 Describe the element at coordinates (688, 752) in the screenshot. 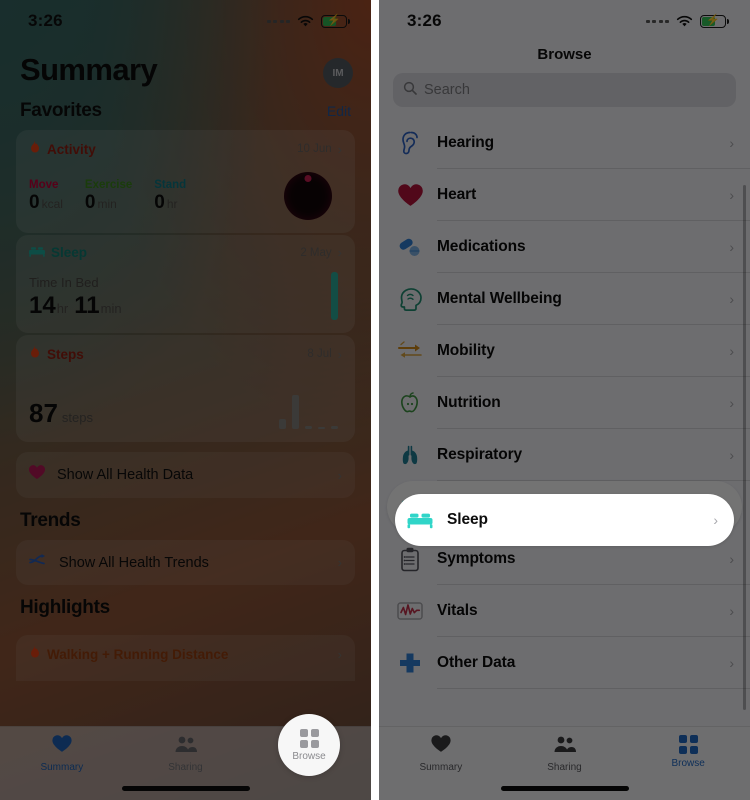

I see `tab-browse: Browse` at that location.